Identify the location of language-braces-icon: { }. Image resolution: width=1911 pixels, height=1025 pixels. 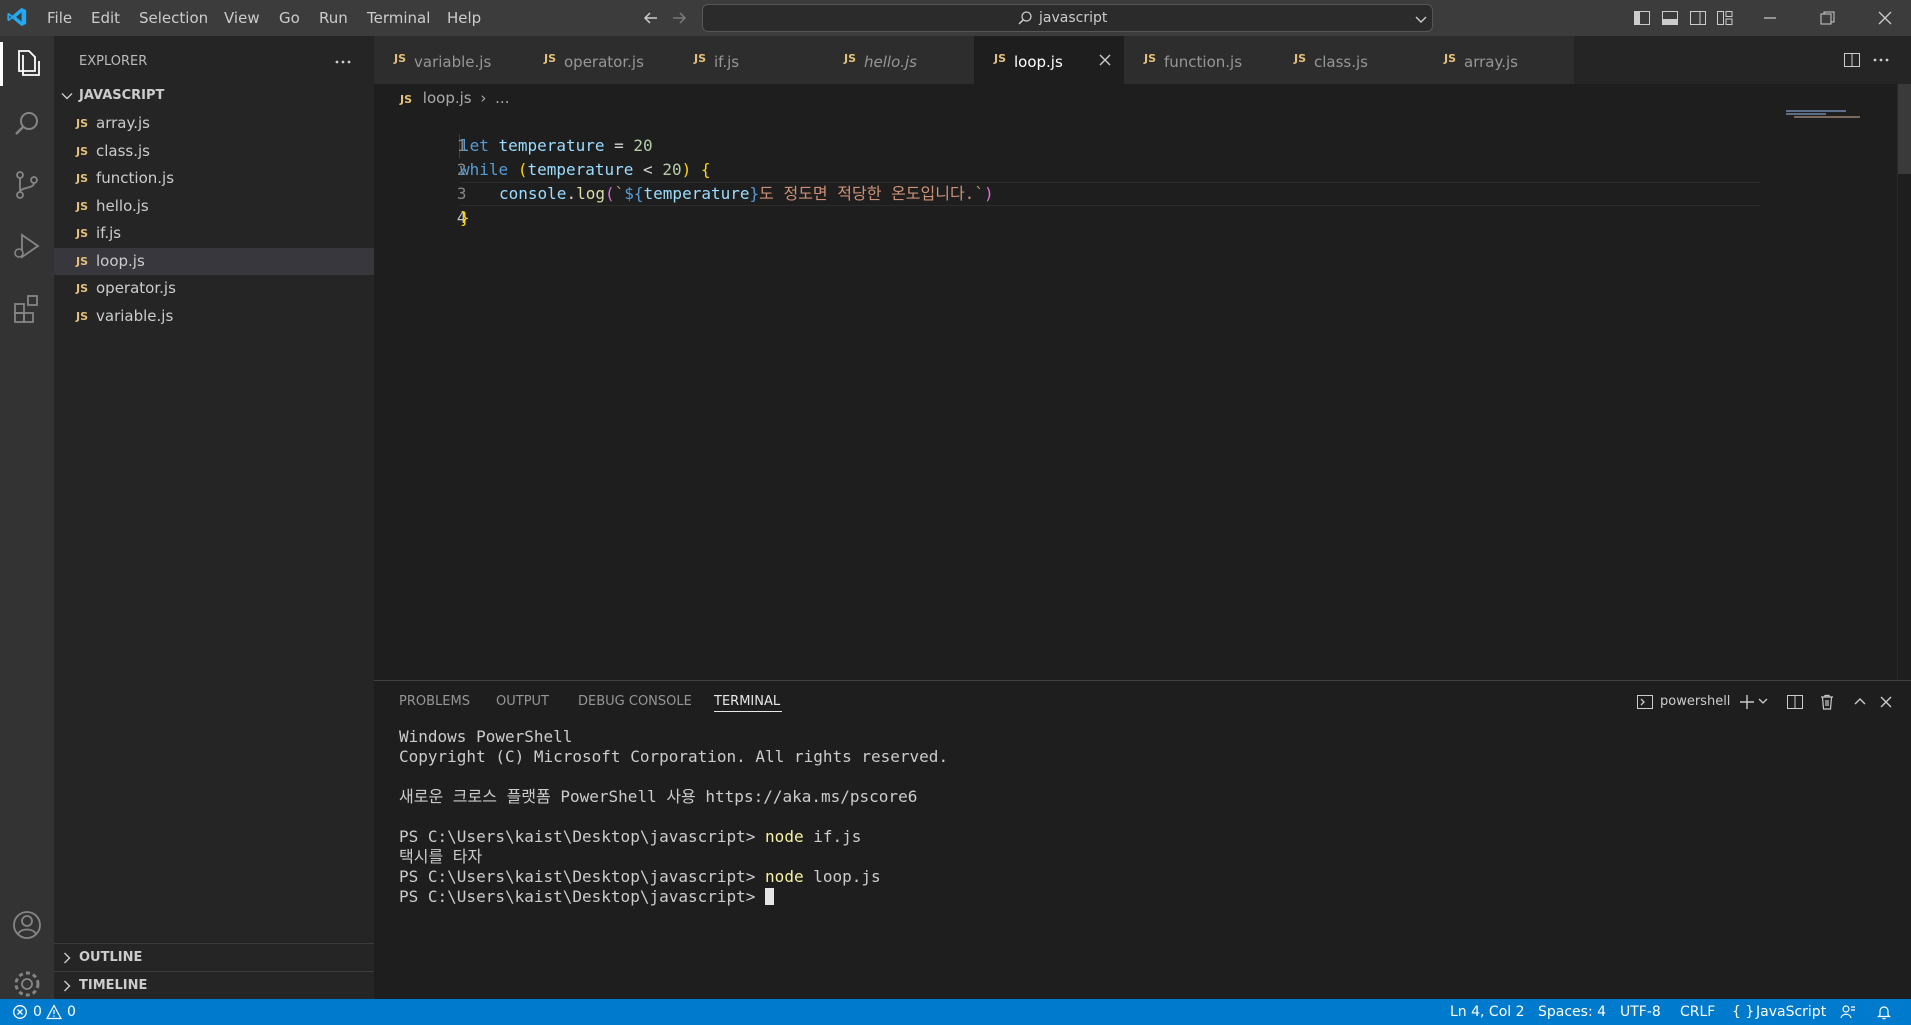
(1743, 1012).